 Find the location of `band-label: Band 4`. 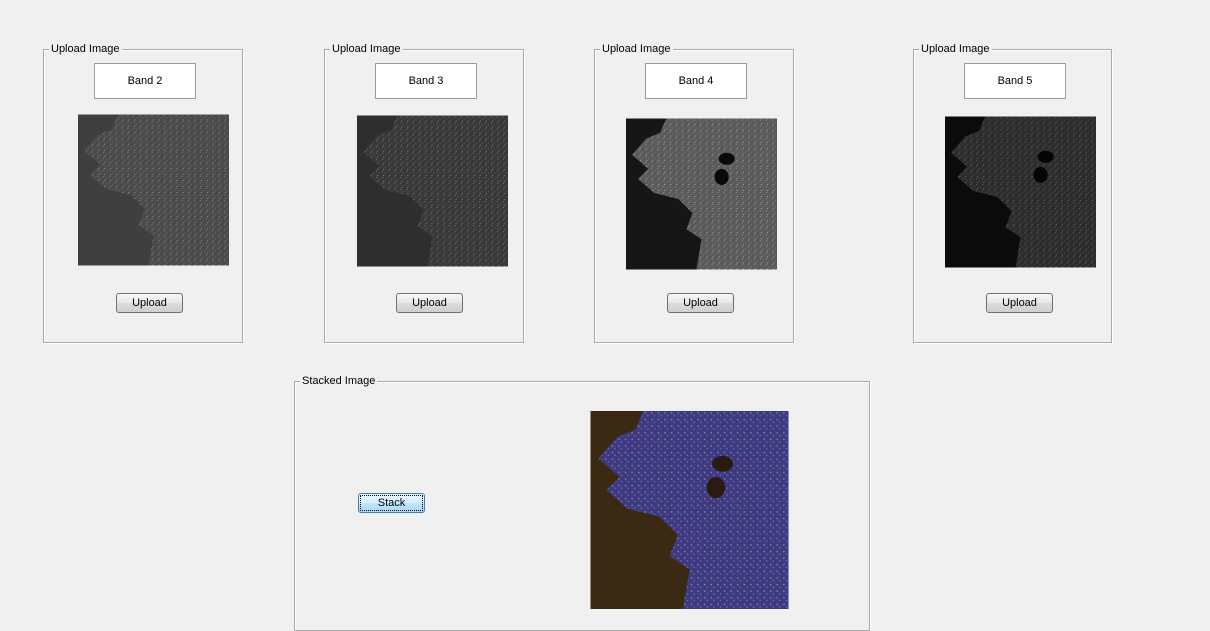

band-label: Band 4 is located at coordinates (696, 81).